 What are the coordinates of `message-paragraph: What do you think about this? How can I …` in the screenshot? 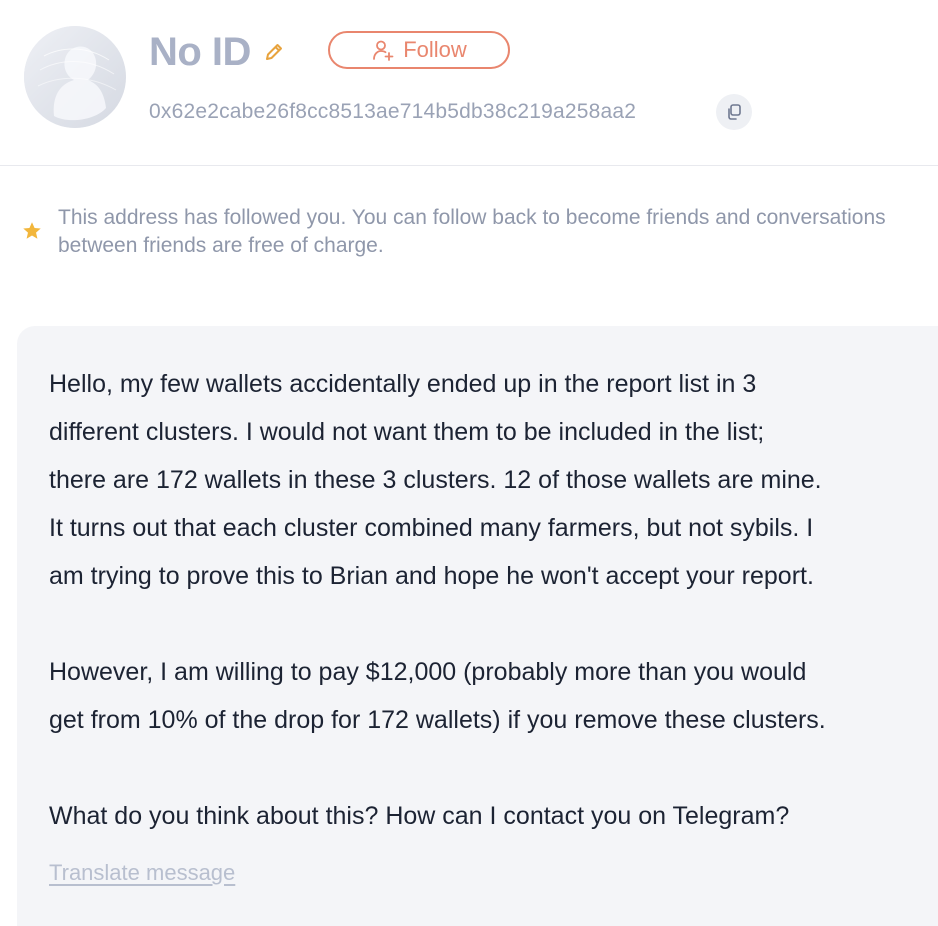 It's located at (489, 816).